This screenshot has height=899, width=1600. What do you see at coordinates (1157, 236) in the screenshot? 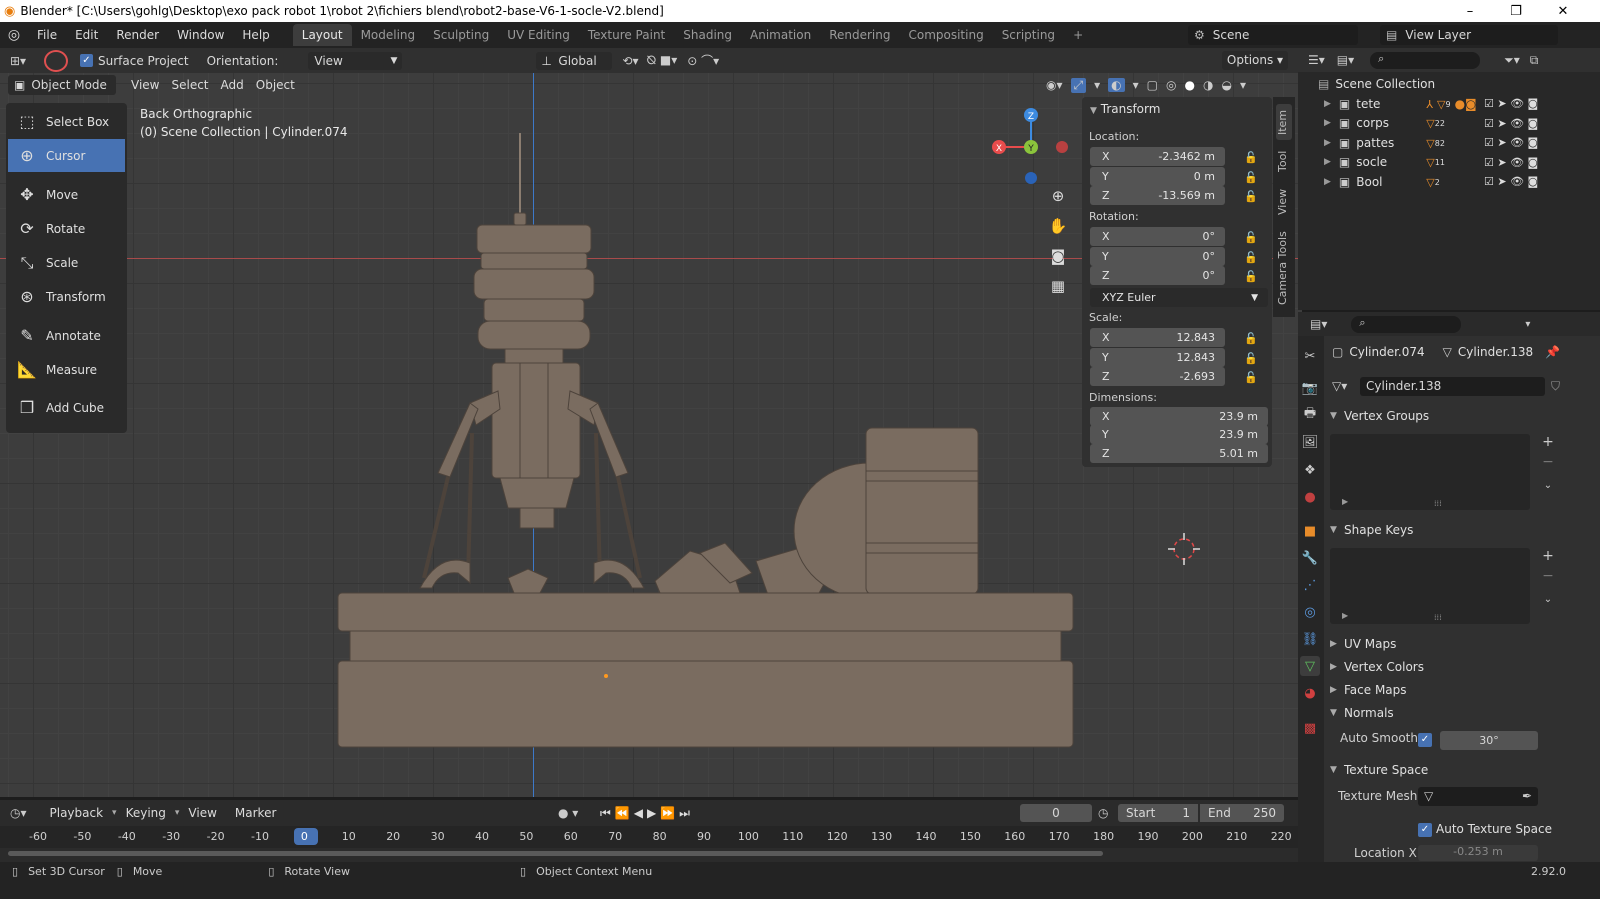
I see `rotation-x-field: X 0°` at bounding box center [1157, 236].